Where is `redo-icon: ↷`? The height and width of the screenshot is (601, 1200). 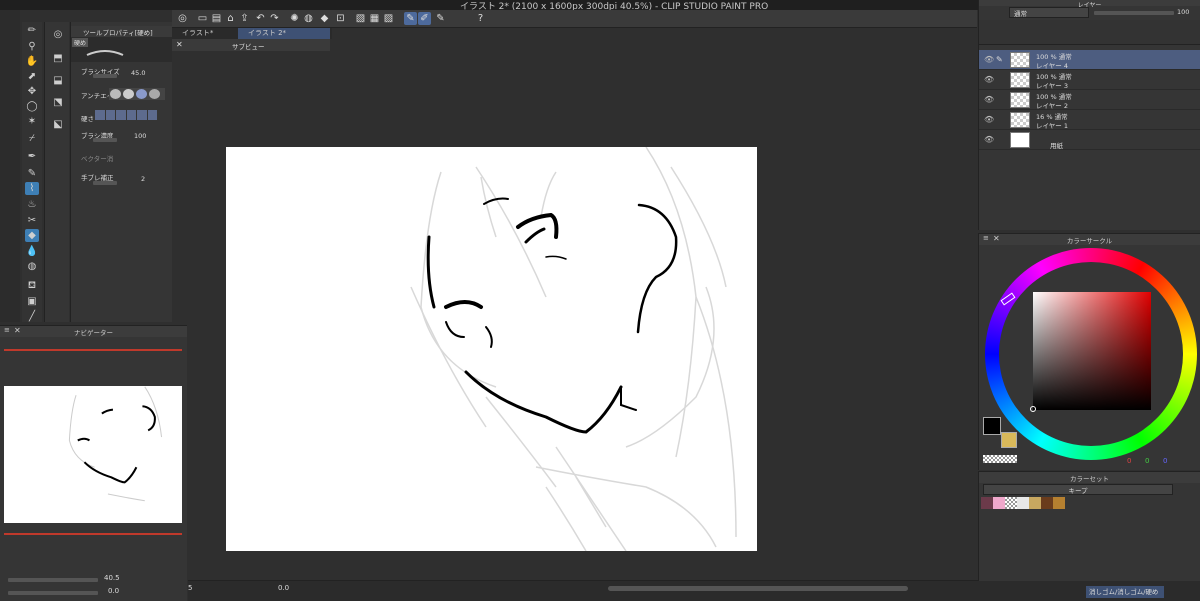
redo-icon: ↷ is located at coordinates (274, 18).